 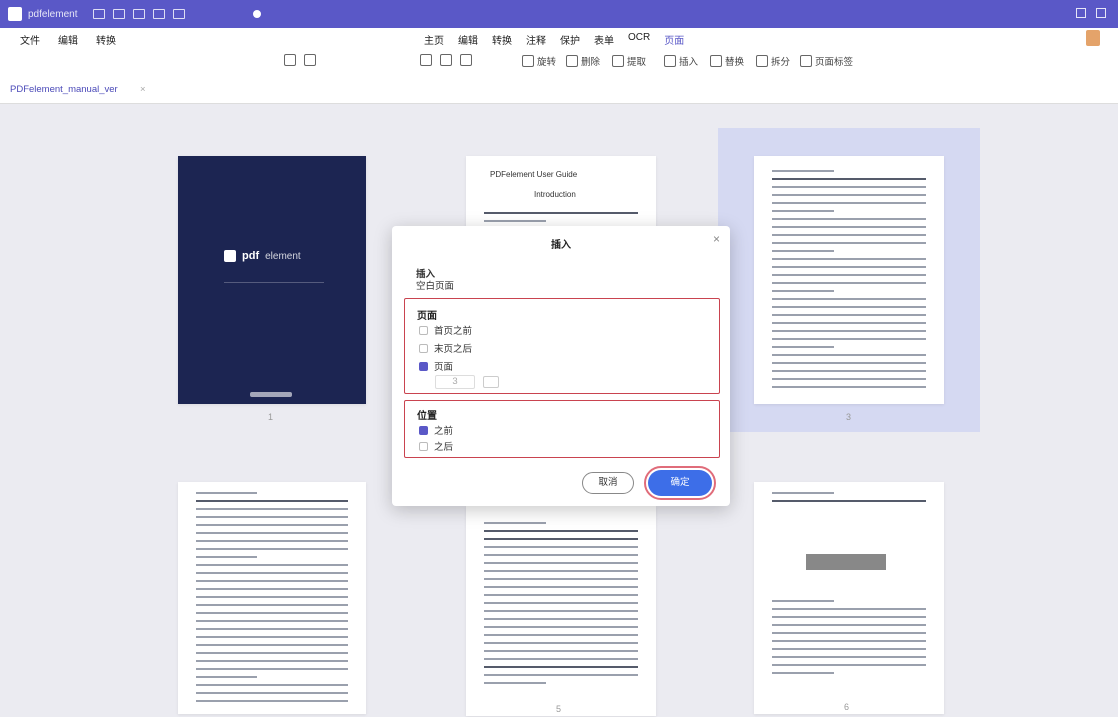 I want to click on document-tab: PDFelement_manual_ver, so click(x=64, y=89).